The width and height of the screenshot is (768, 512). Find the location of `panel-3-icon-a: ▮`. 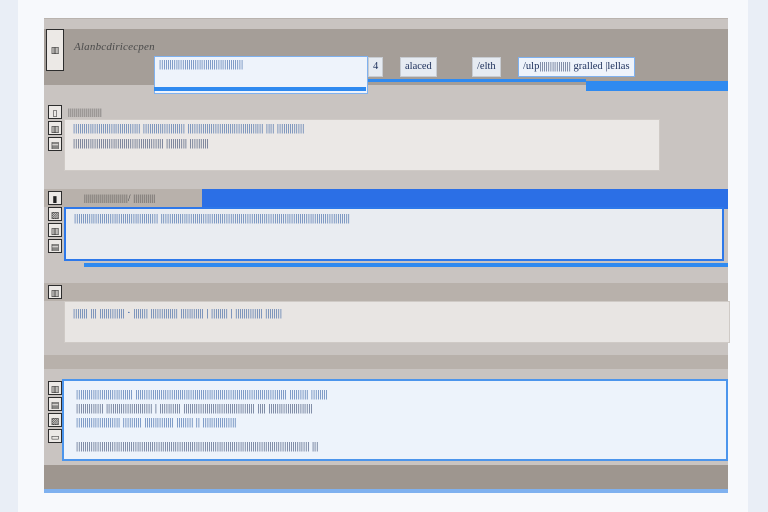

panel-3-icon-a: ▮ is located at coordinates (55, 198).